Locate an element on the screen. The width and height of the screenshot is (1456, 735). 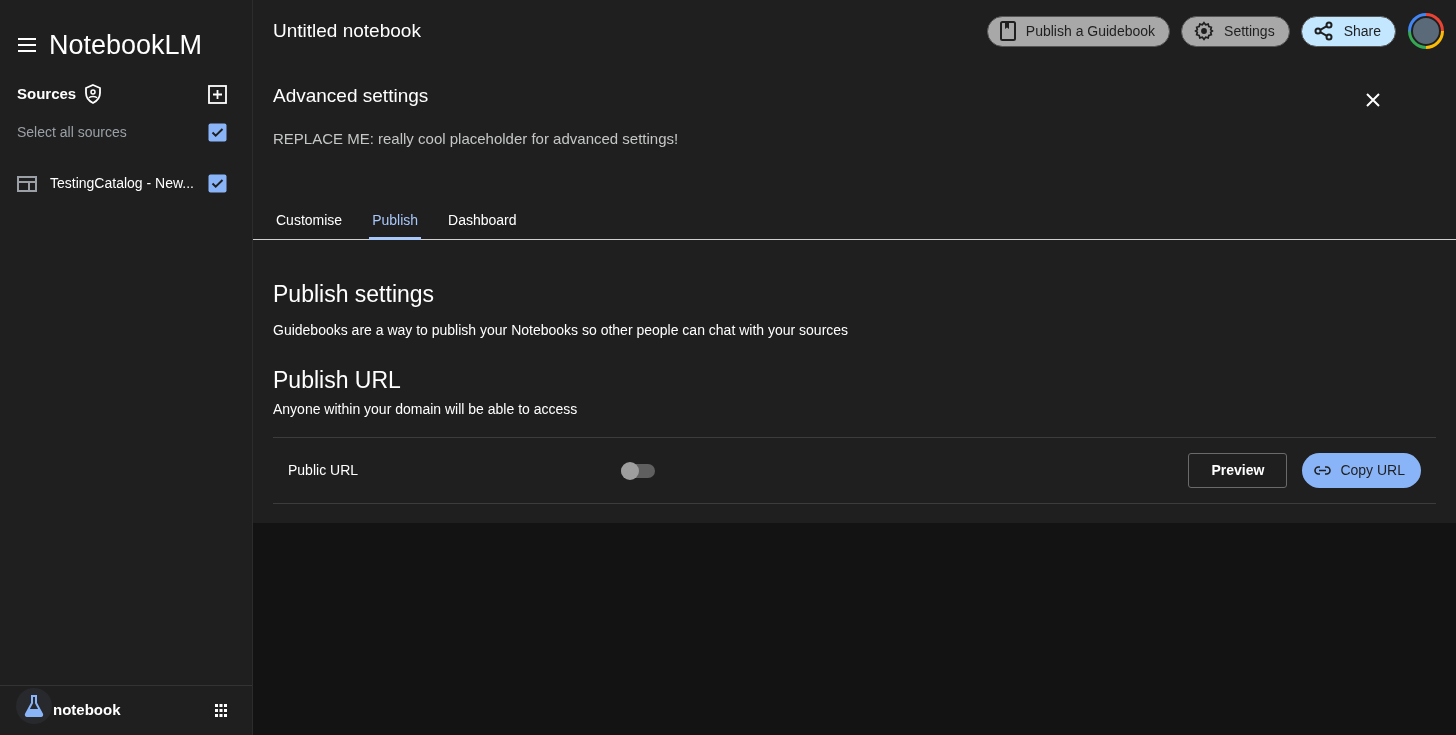
notebook-title: Untitled notebook is located at coordinates (347, 30).